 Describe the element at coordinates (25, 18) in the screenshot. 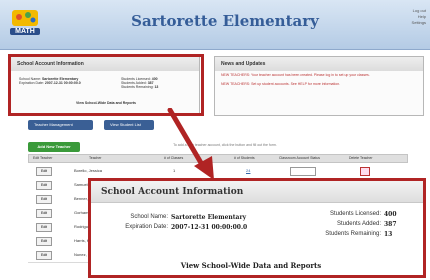

I see `logo-icon` at that location.